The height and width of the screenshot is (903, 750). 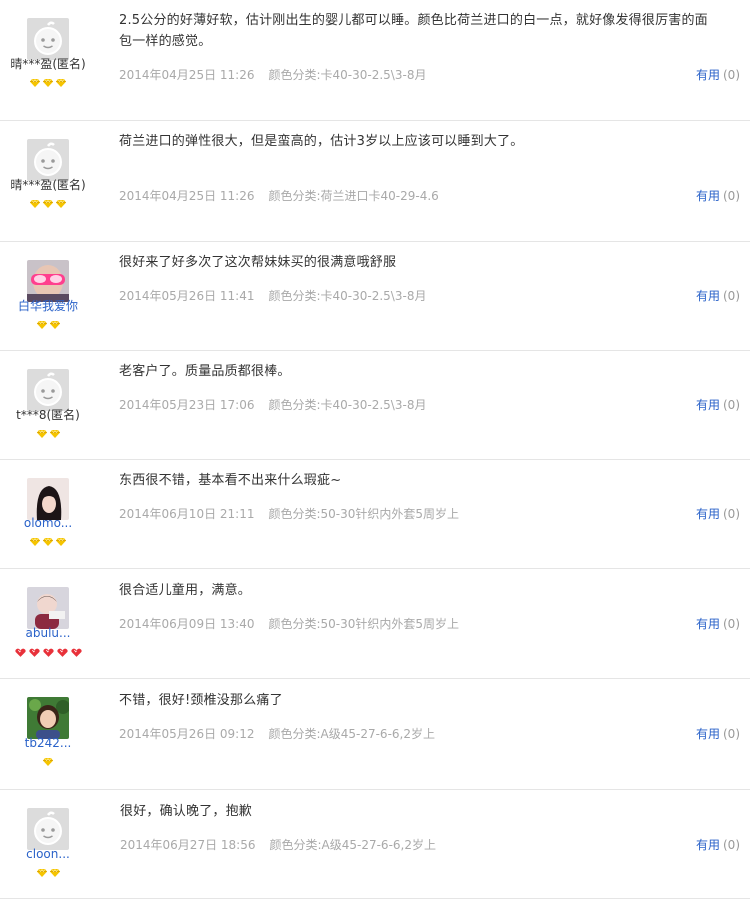 What do you see at coordinates (201, 700) in the screenshot?
I see `review-text-line: 不错，很好!颈椎没那么痛了` at bounding box center [201, 700].